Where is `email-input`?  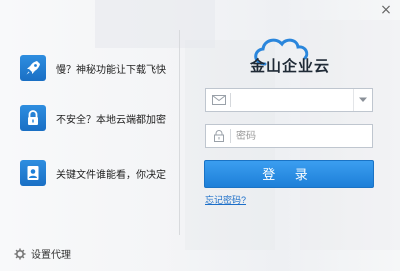 email-input is located at coordinates (295, 100).